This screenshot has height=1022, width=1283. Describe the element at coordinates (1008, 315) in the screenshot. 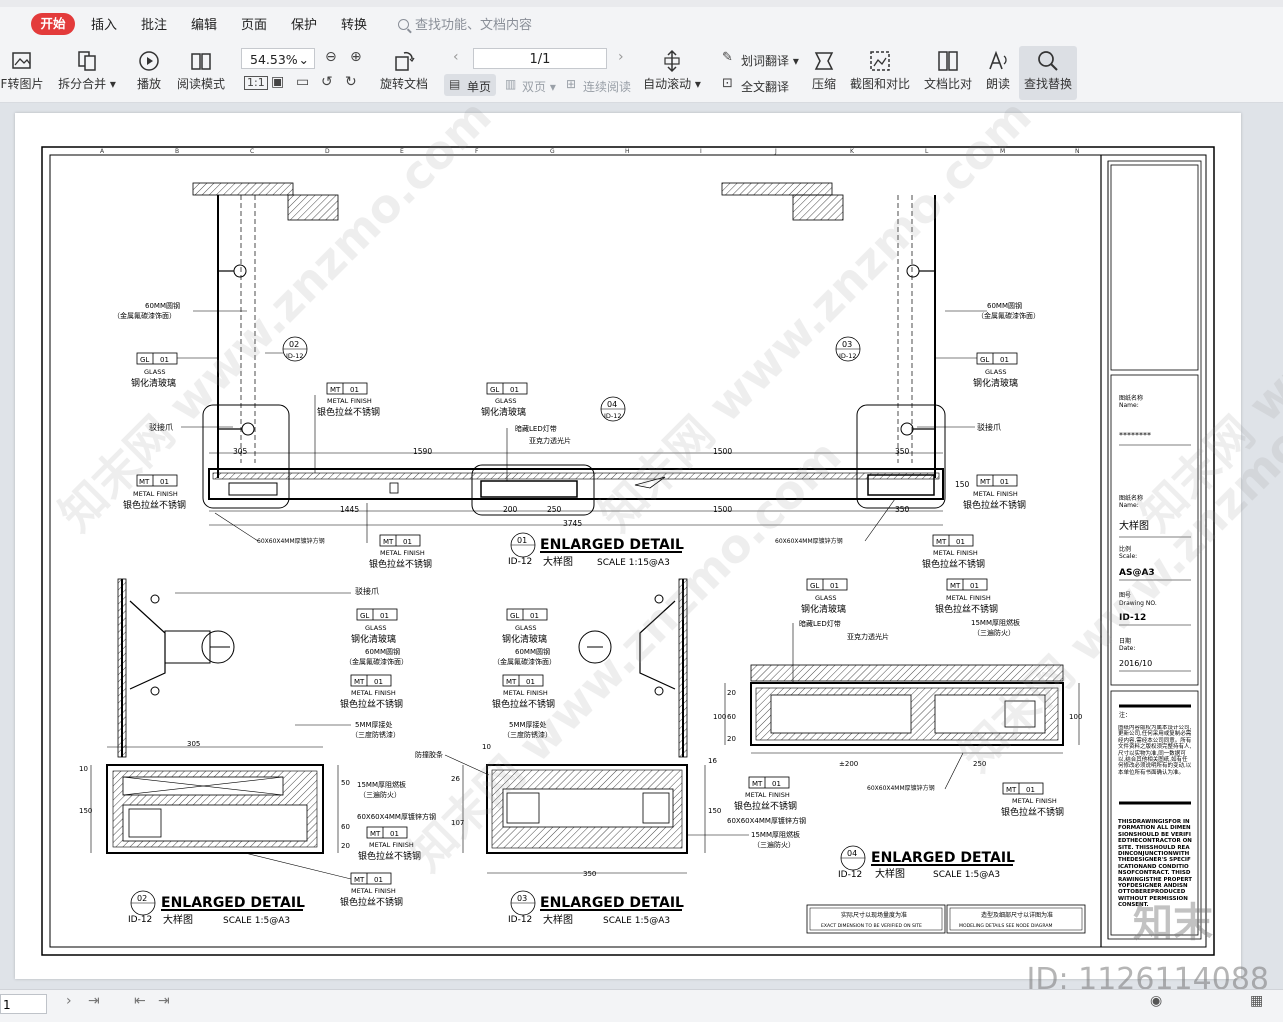

I see `label-fluorocarbon-r: （金属氟碳漆饰面）` at that location.